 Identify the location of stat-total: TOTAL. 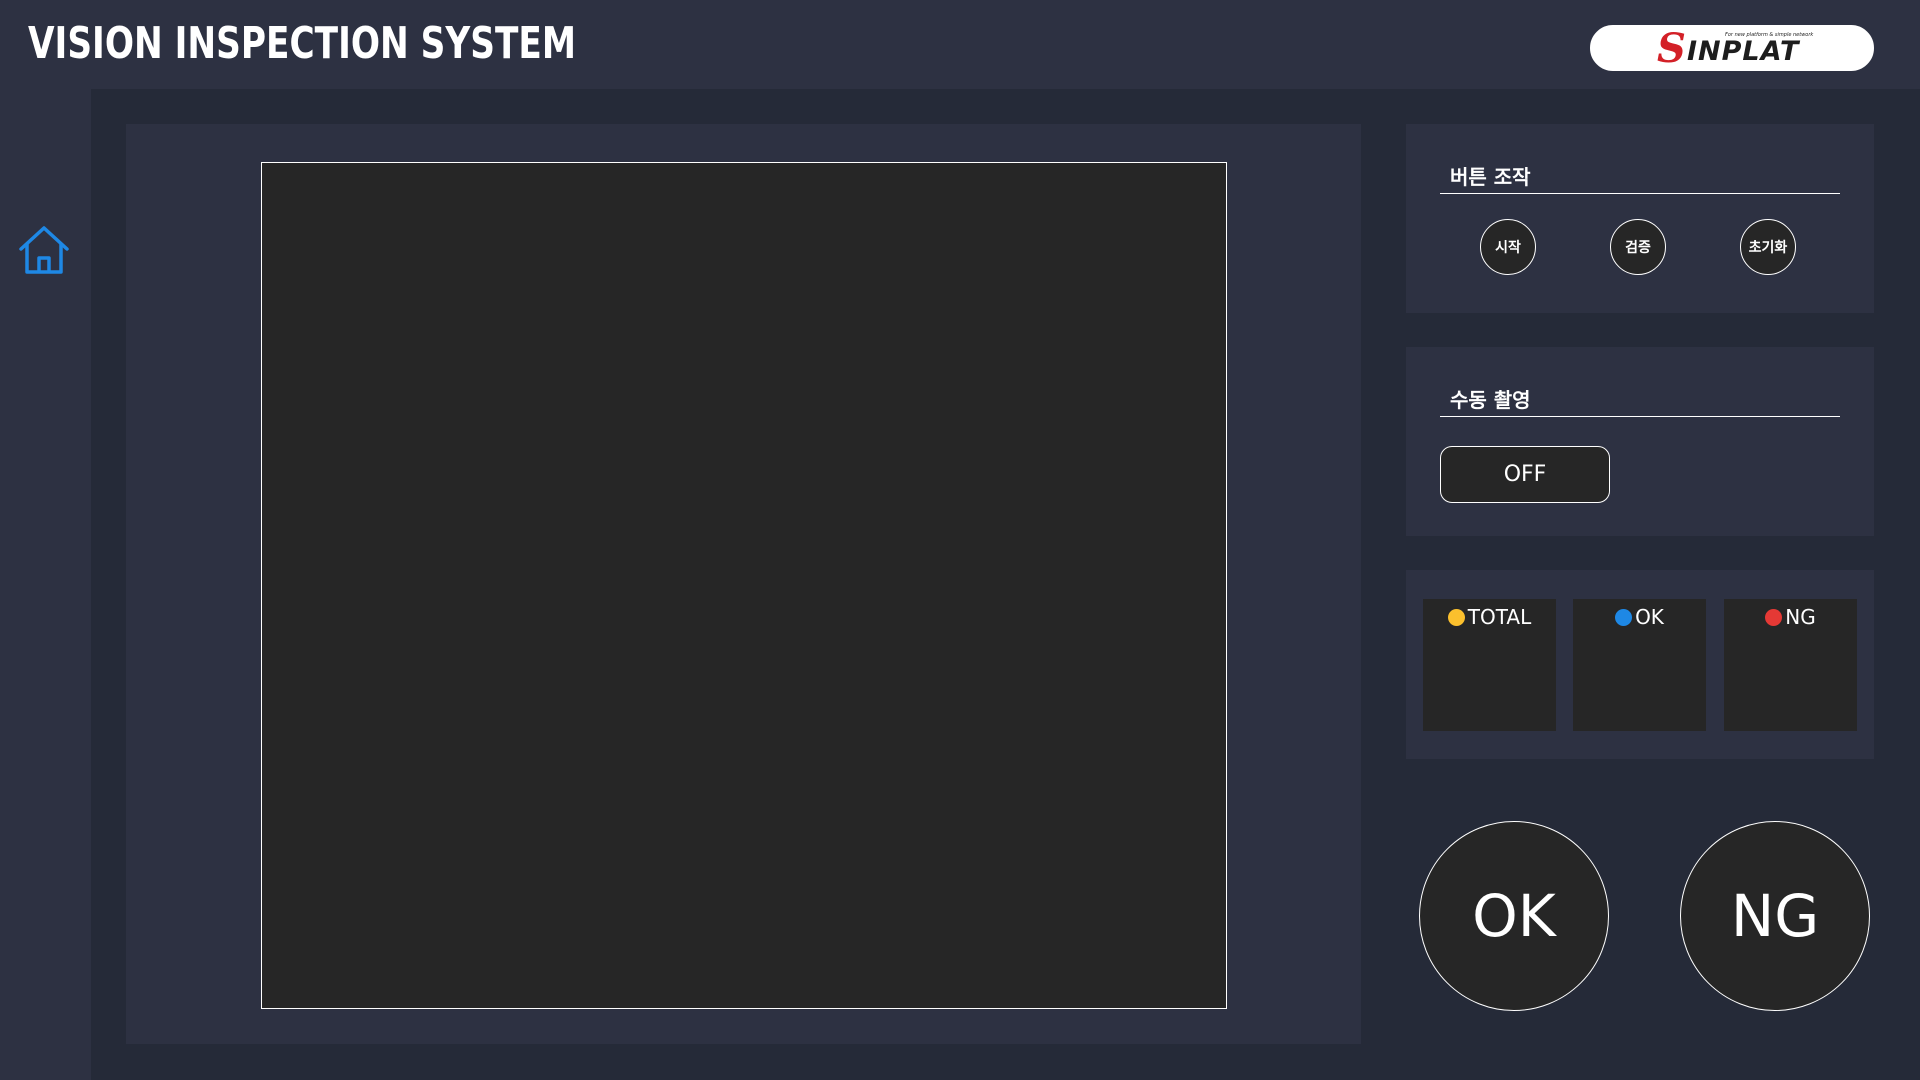
(1489, 665).